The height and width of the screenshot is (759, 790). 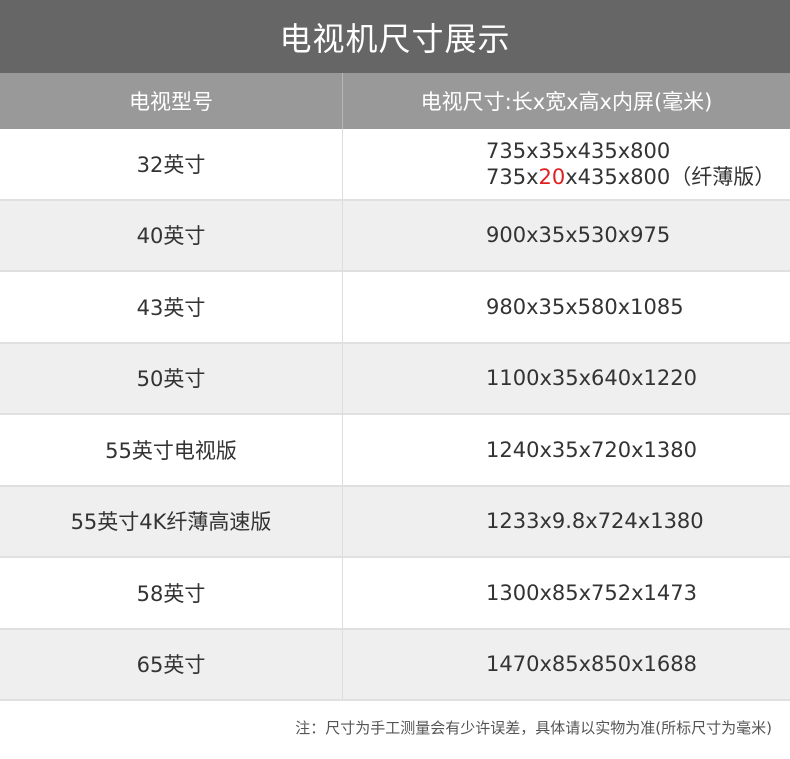 What do you see at coordinates (395, 665) in the screenshot?
I see `table-row: 65英寸 1470x85x850x1688` at bounding box center [395, 665].